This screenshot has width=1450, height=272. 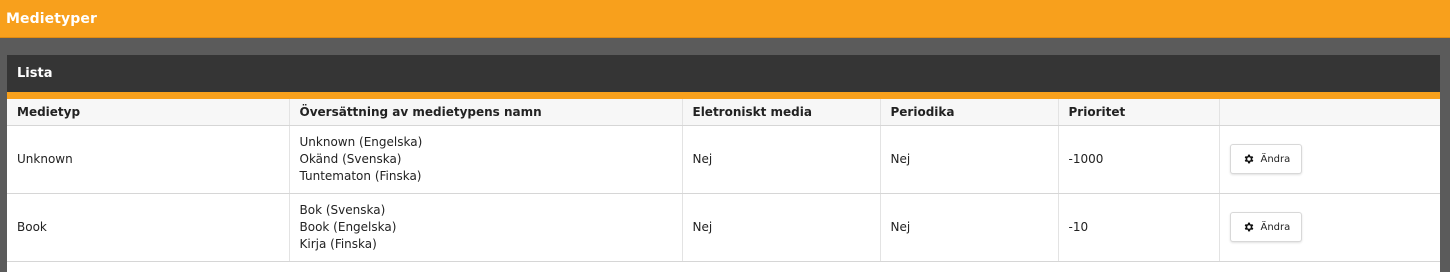 I want to click on cell-medietyp: Book, so click(x=148, y=227).